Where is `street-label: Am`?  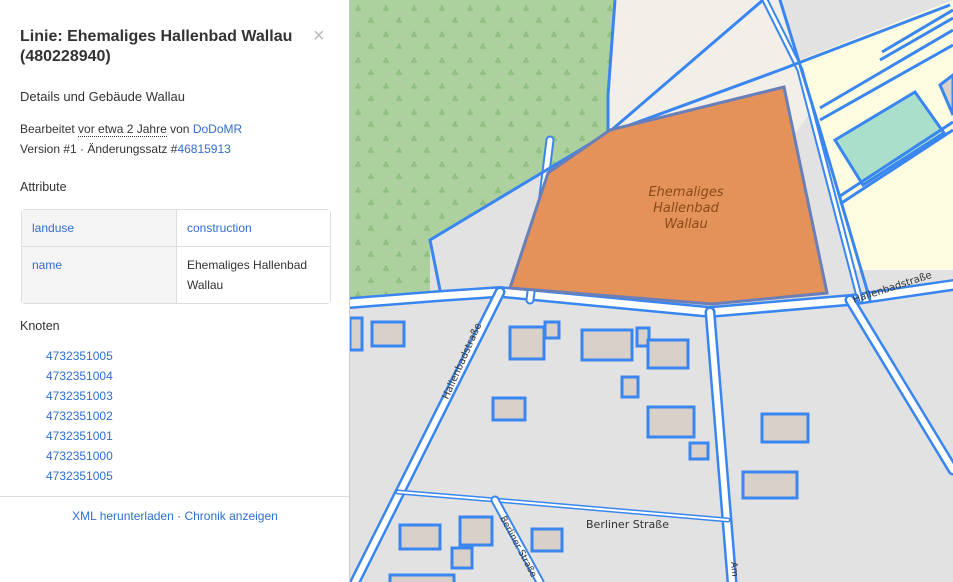 street-label: Am is located at coordinates (733, 569).